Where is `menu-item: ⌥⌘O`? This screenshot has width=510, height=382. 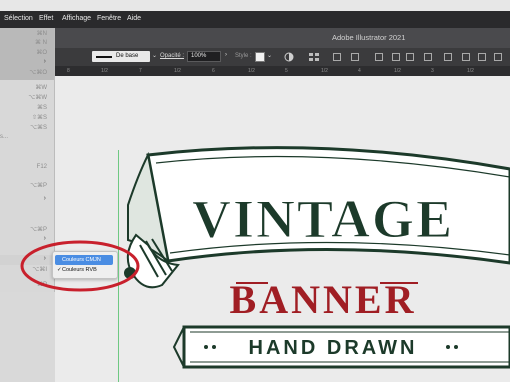 menu-item: ⌥⌘O is located at coordinates (27, 73).